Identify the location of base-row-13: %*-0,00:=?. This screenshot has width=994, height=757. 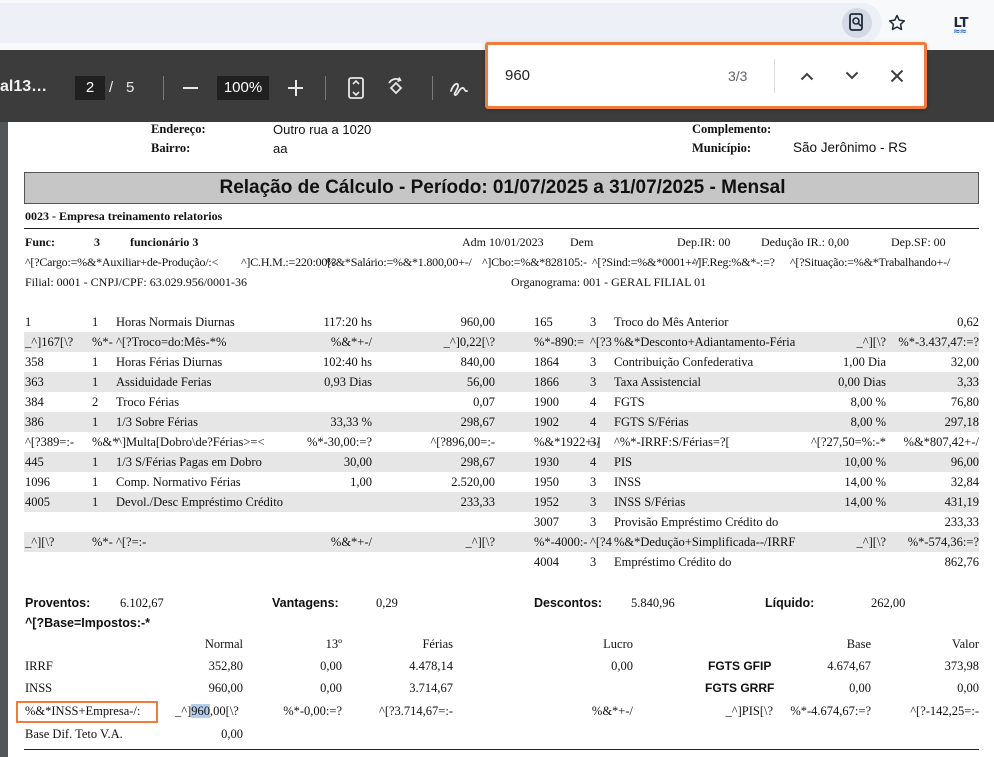
(312, 711).